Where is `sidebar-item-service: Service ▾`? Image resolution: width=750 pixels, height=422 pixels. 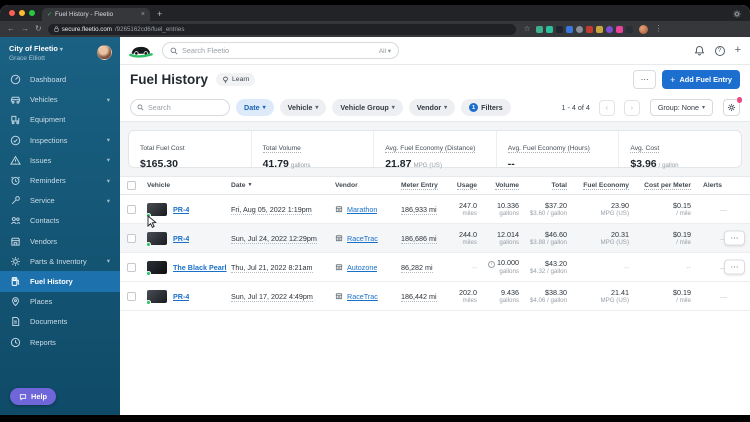 sidebar-item-service: Service ▾ is located at coordinates (60, 201).